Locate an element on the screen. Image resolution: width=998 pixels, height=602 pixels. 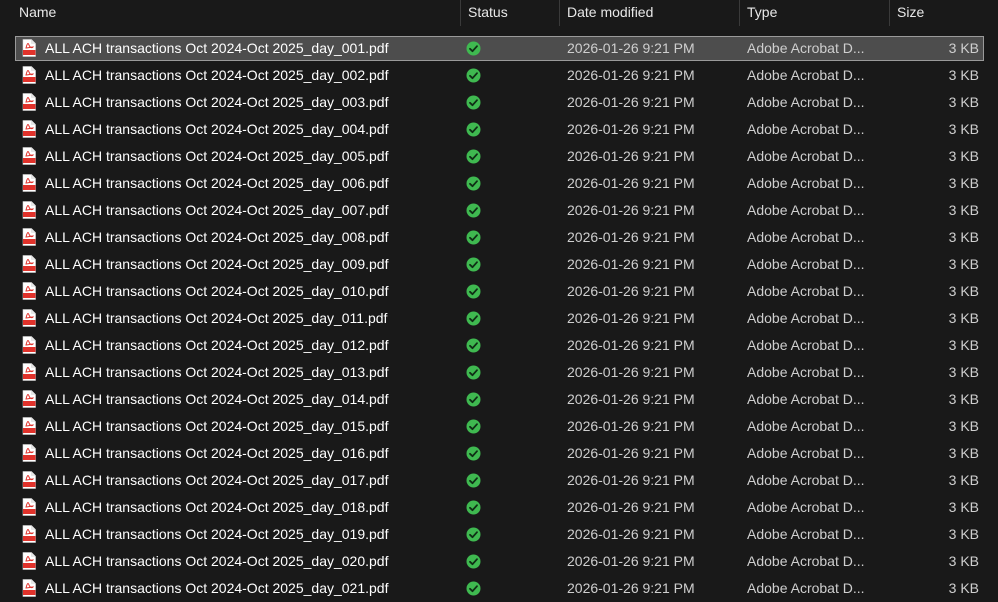
column-header-name: Name is located at coordinates (235, 13).